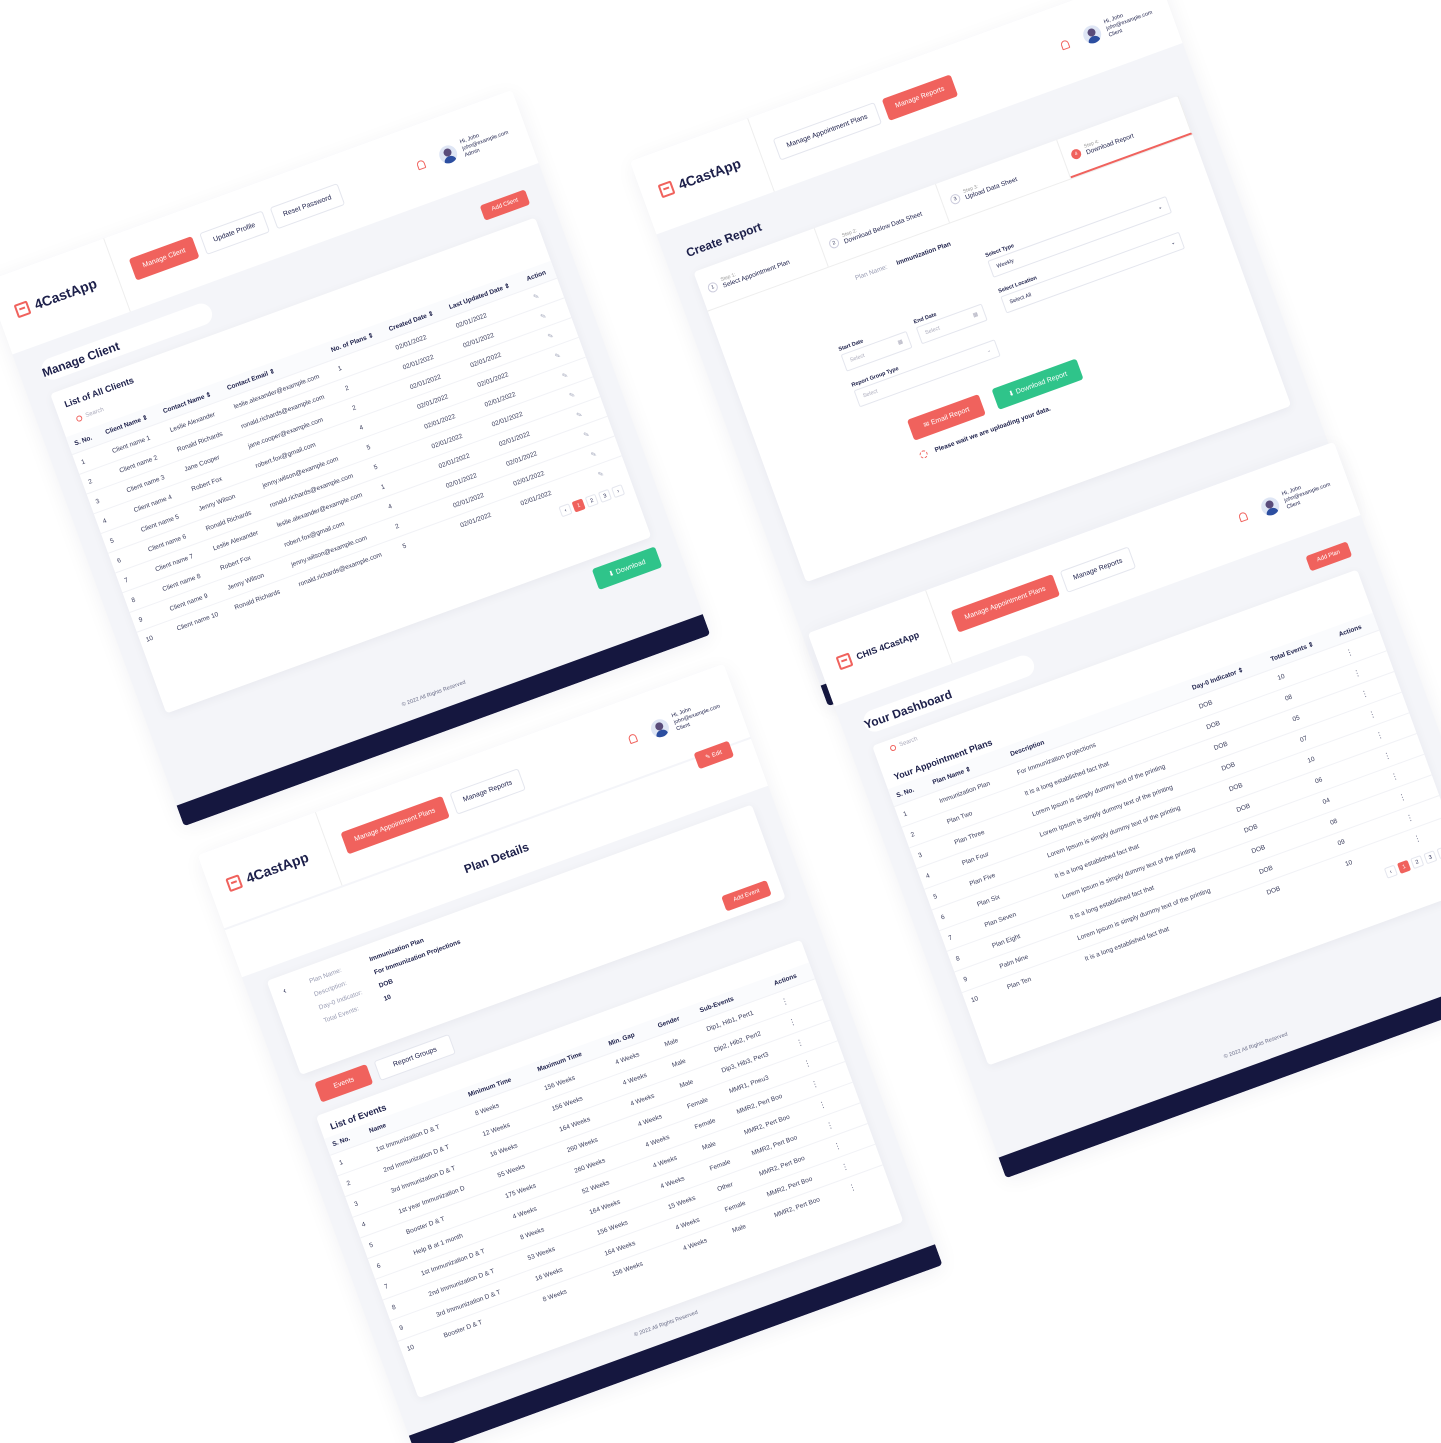 The width and height of the screenshot is (1441, 1443). What do you see at coordinates (882, 225) in the screenshot?
I see `step-text: Step 2: Download Below Data Sheet` at bounding box center [882, 225].